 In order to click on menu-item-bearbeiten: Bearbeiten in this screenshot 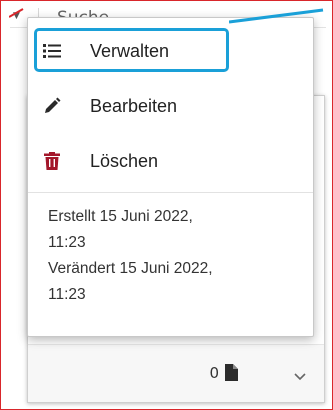, I will do `click(171, 106)`.